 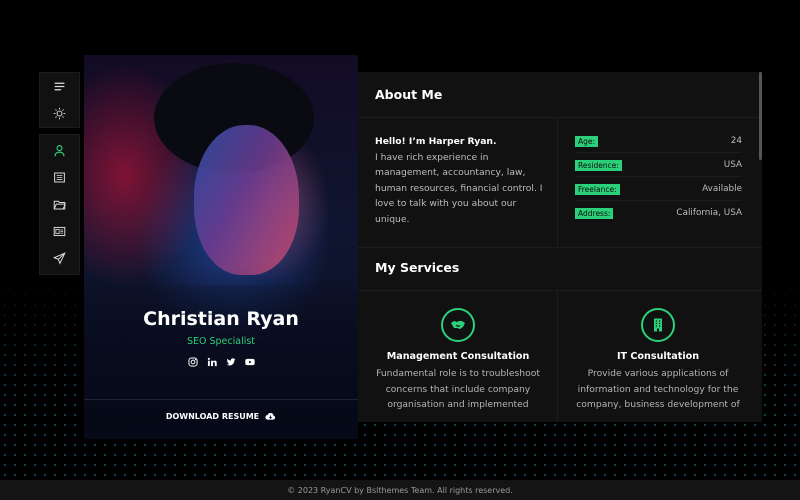 I want to click on content-scrollbar, so click(x=760, y=116).